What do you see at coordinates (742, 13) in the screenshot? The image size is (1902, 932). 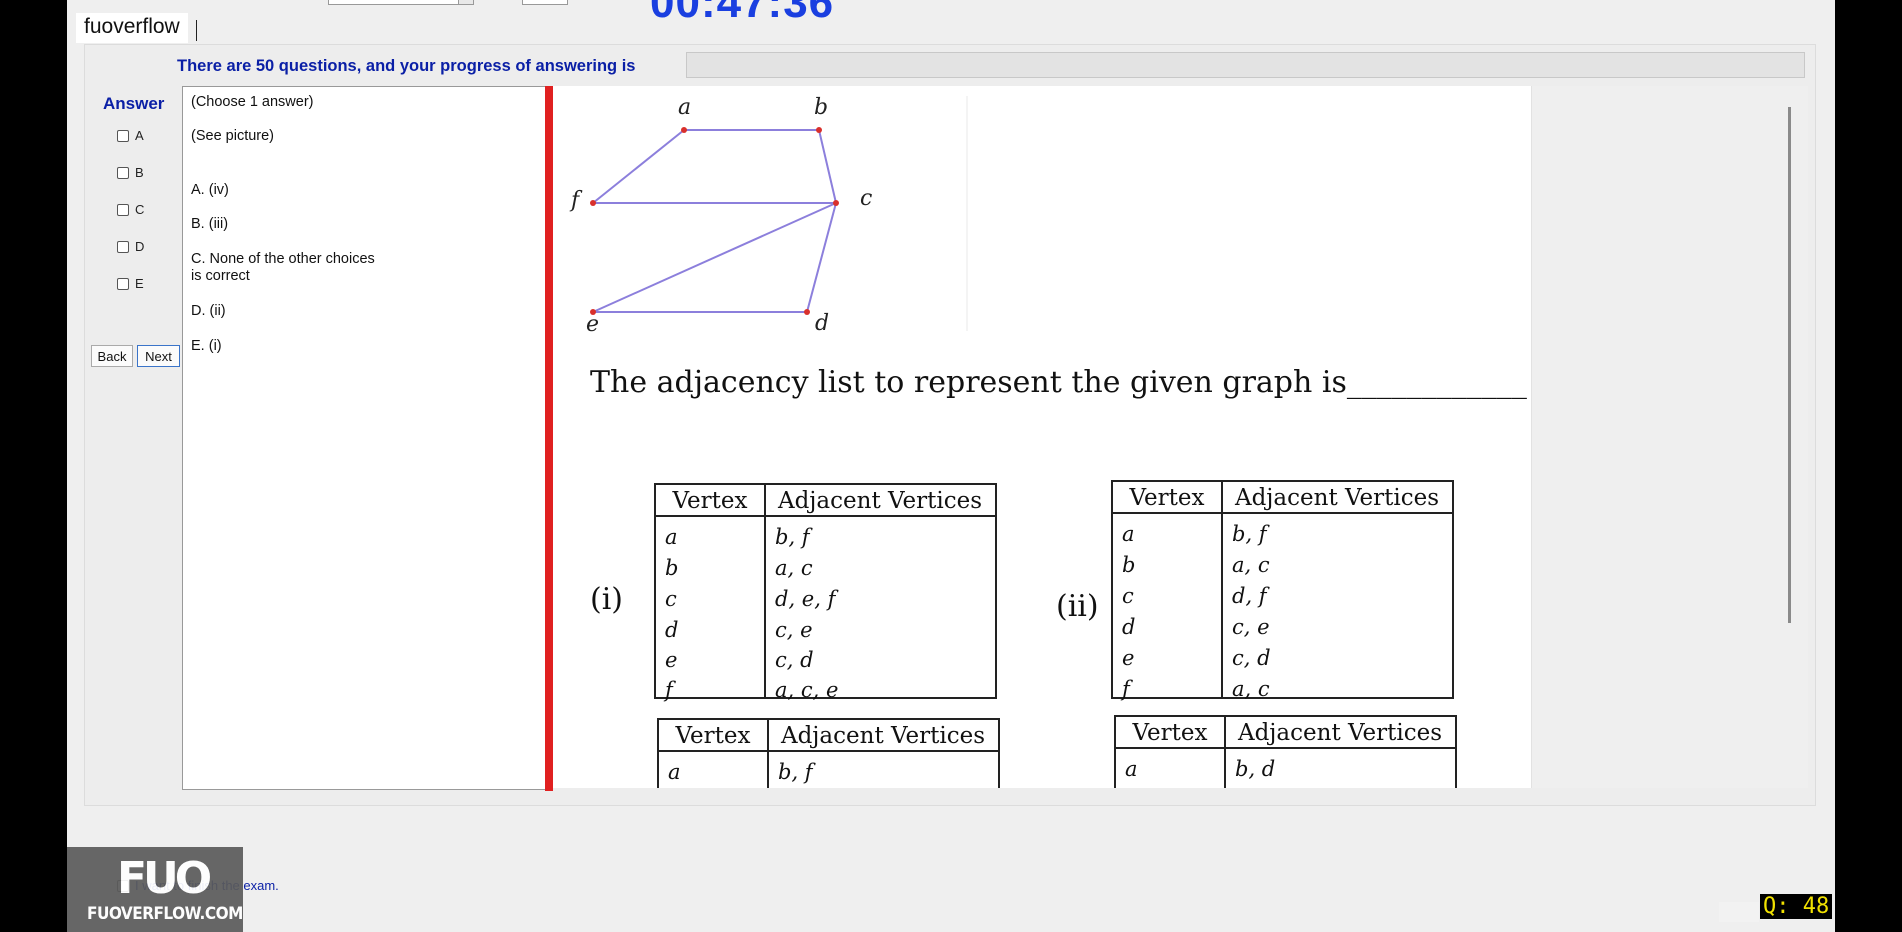 I see `exam-timer: 00:47:36` at bounding box center [742, 13].